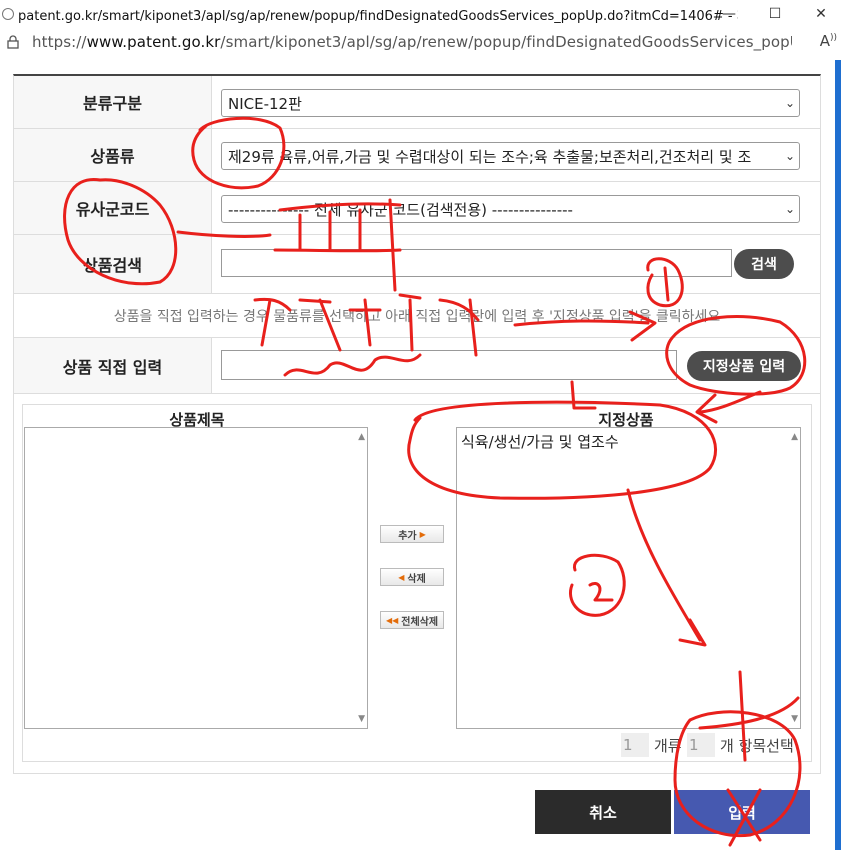 This screenshot has width=841, height=850. I want to click on globe-icon, so click(8, 14).